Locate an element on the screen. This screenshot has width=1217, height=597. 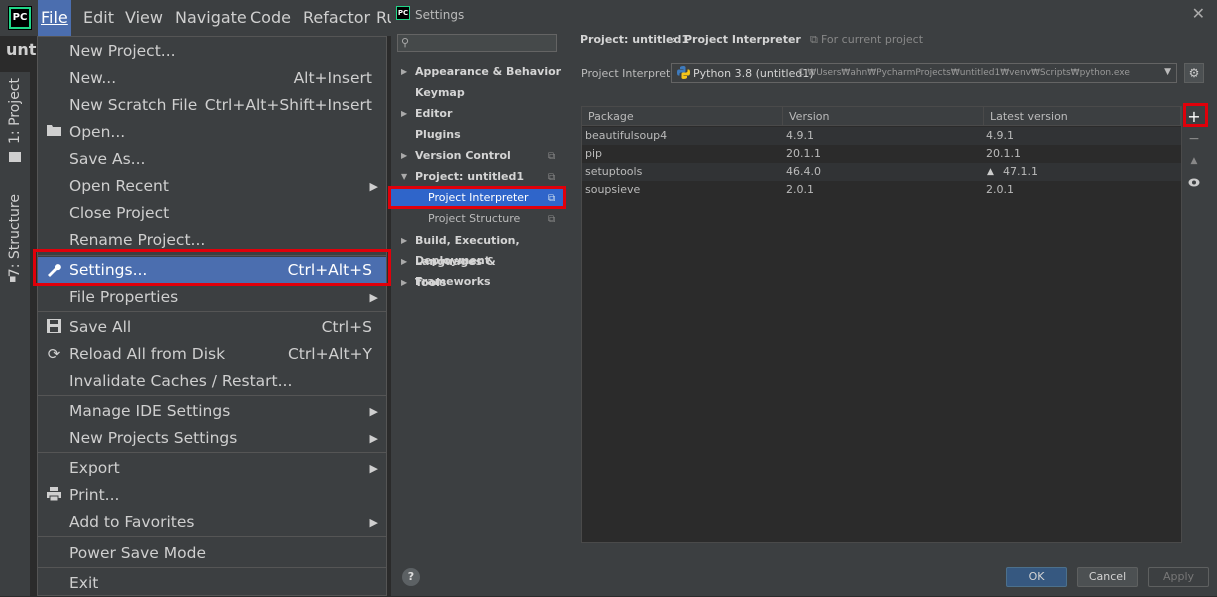
menu-item-file-properties: File Properties ▶ is located at coordinates (212, 297).